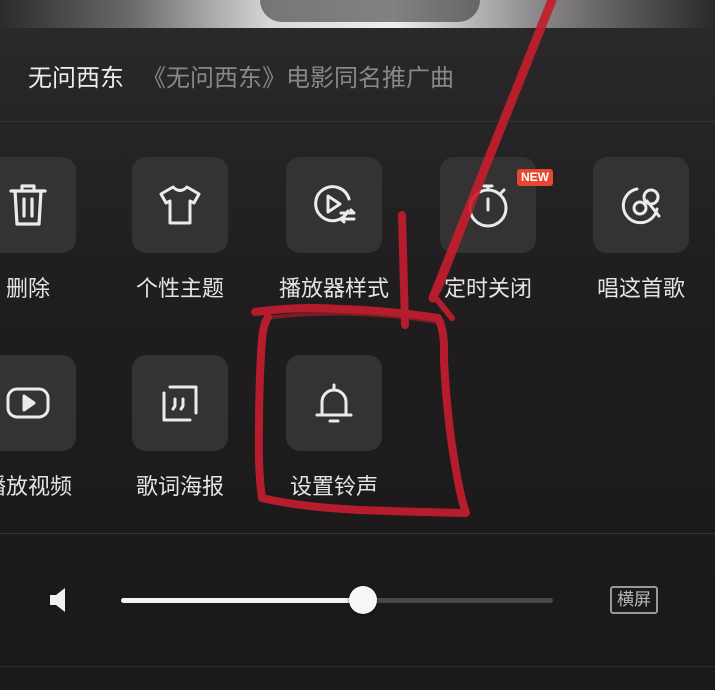  Describe the element at coordinates (634, 600) in the screenshot. I see `landscape-button: 横屏` at that location.